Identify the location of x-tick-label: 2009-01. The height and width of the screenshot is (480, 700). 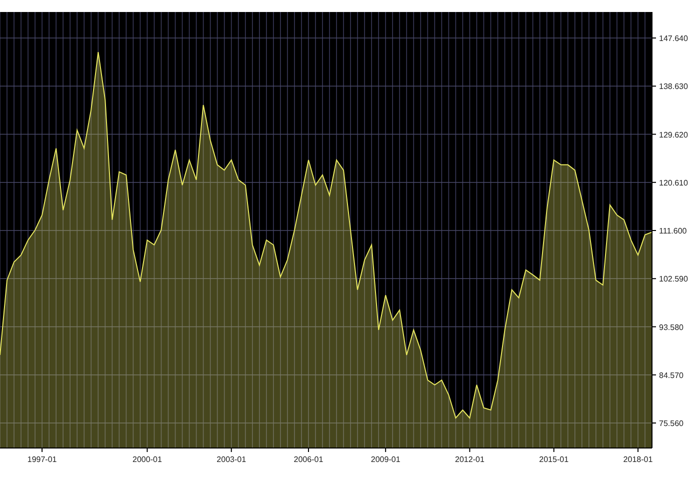
(385, 459).